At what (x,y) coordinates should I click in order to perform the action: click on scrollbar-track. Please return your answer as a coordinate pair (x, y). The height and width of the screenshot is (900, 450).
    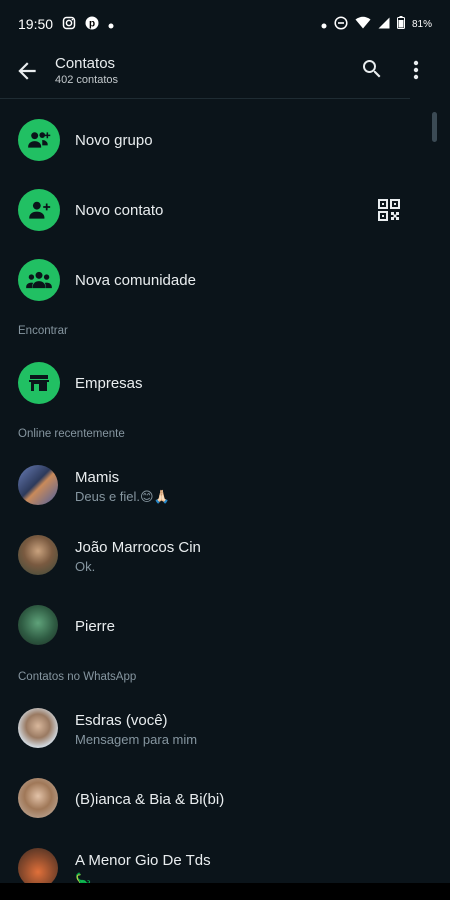
    Looking at the image, I should click on (444, 491).